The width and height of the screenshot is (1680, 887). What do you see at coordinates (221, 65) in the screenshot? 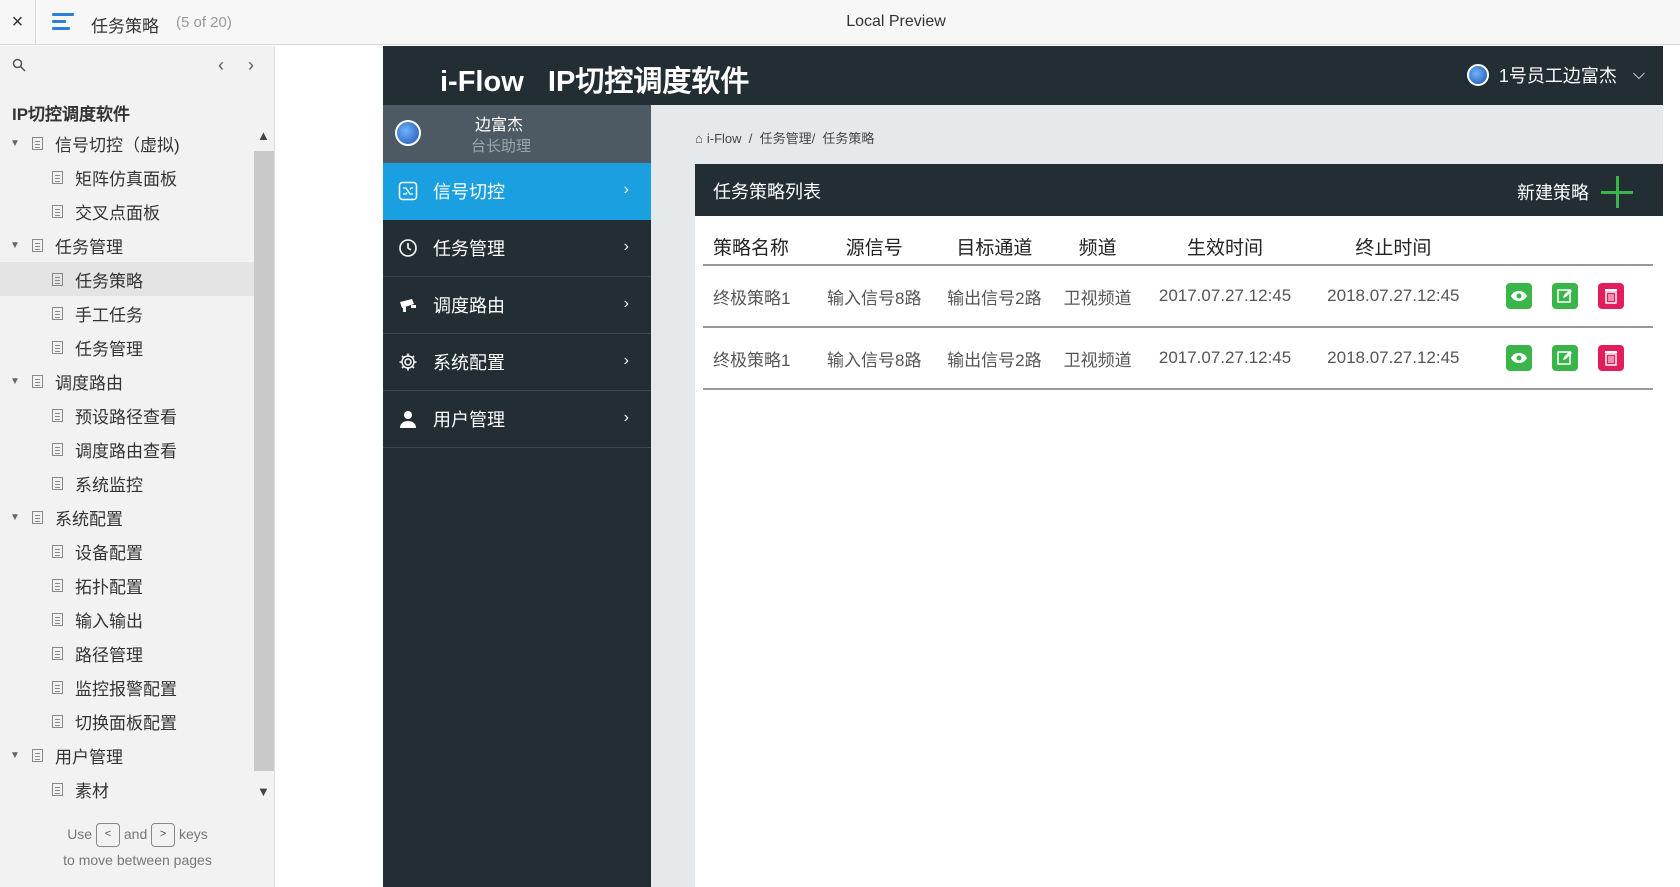
I see `previous-page-button: ‹` at bounding box center [221, 65].